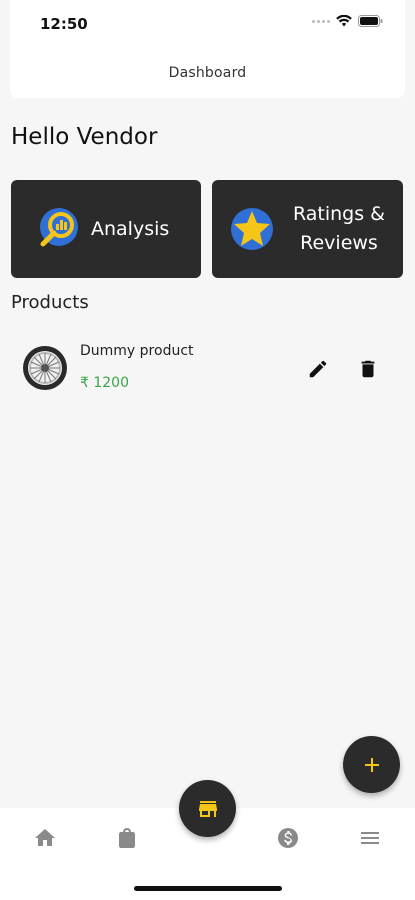  I want to click on menu-icon, so click(370, 838).